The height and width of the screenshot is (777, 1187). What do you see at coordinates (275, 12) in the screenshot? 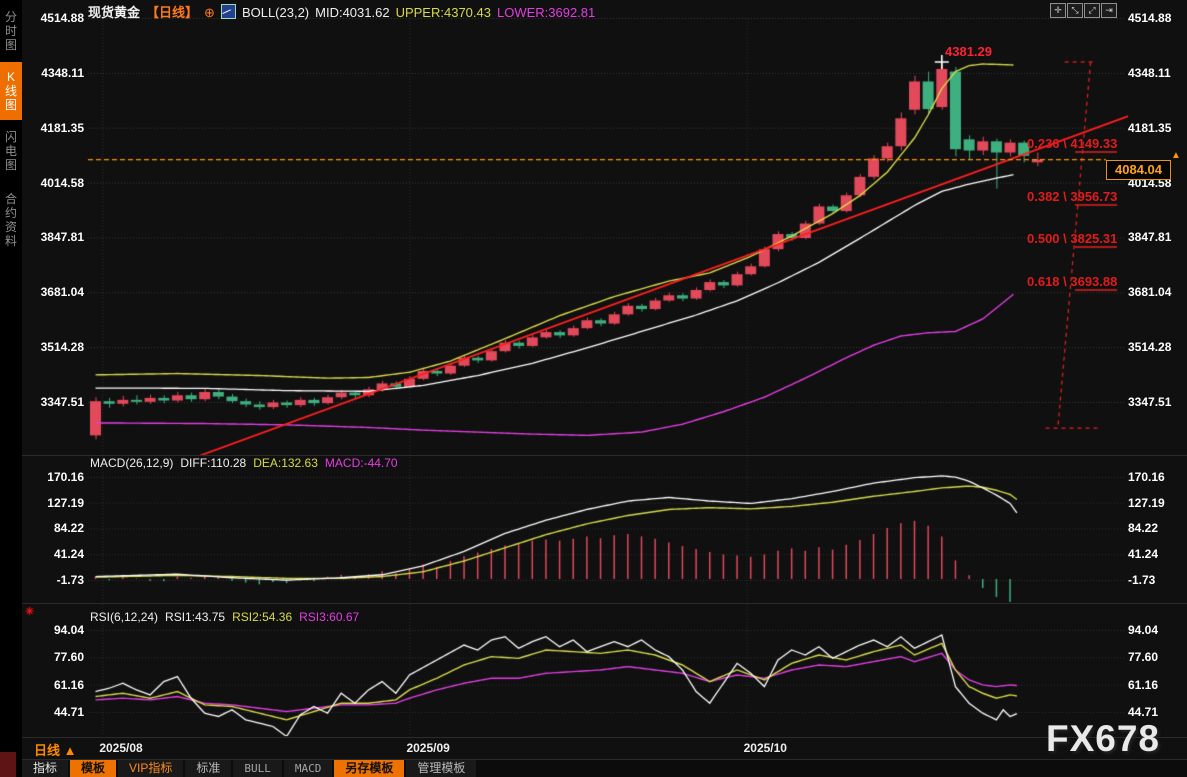
I see `boll-label: BOLL(23,2)` at bounding box center [275, 12].